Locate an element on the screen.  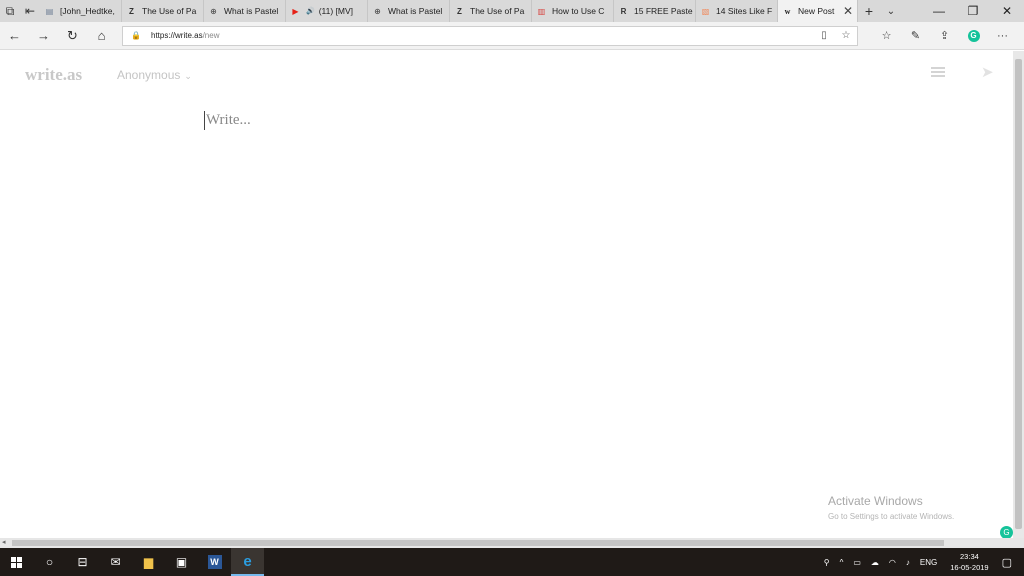
grammarly-extension-icon: G is located at coordinates (973, 35).